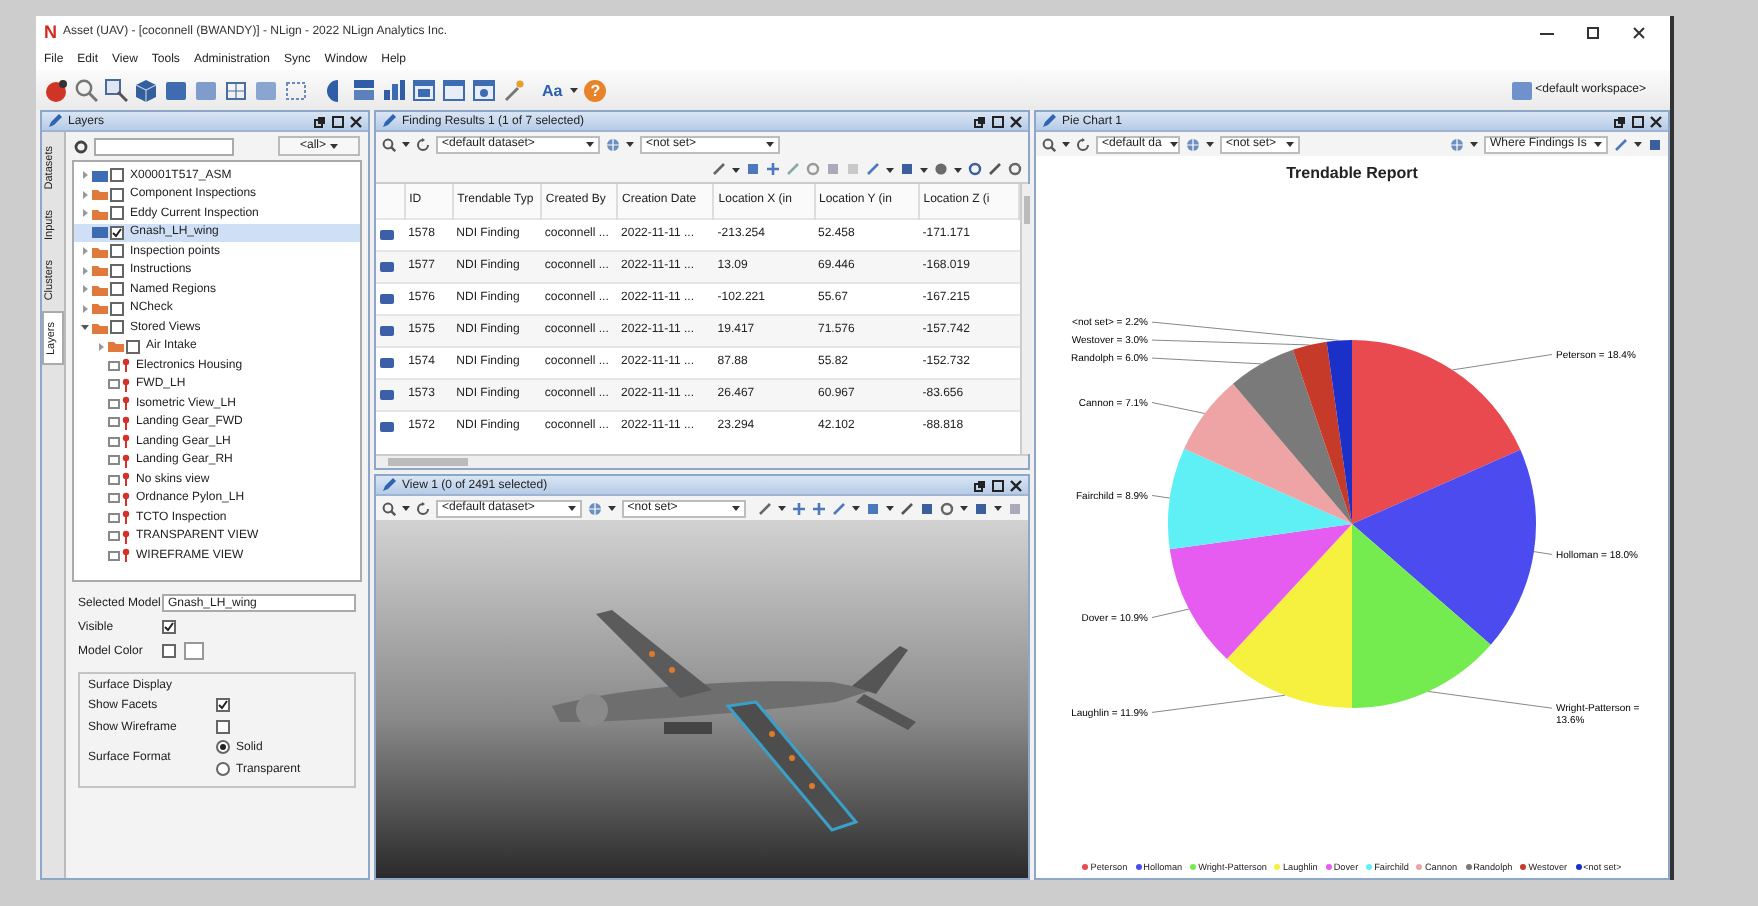 The image size is (1758, 906). What do you see at coordinates (86, 90) in the screenshot?
I see `zoom-icon` at bounding box center [86, 90].